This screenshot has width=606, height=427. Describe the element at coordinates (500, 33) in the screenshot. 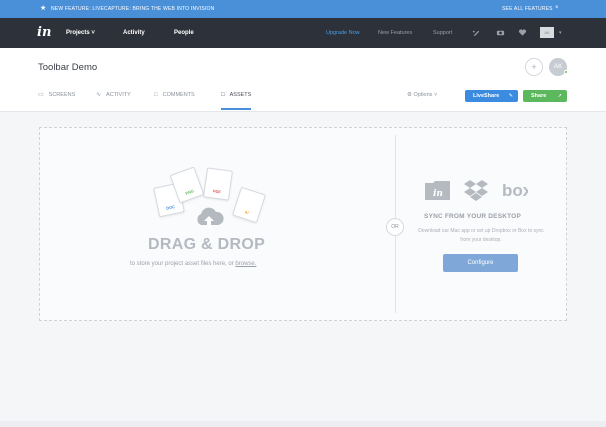

I see `camera-icon` at that location.